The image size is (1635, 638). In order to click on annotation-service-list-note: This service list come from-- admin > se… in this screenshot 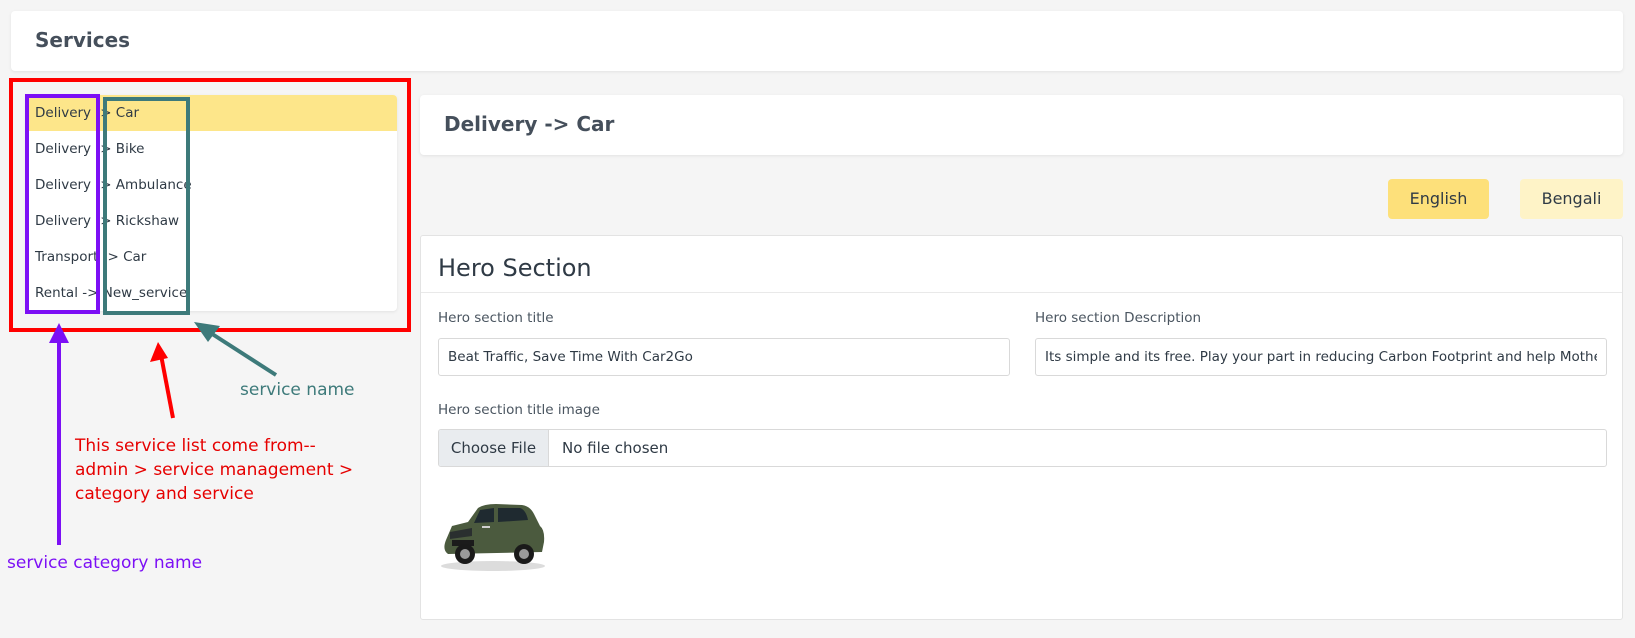, I will do `click(214, 470)`.